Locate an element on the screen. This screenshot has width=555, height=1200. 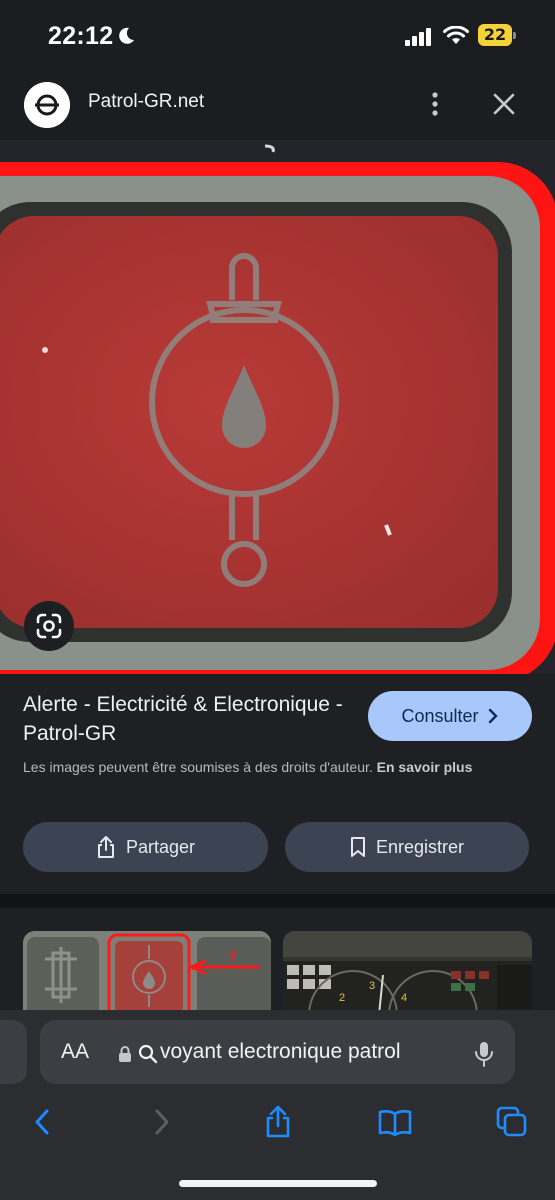
book-icon is located at coordinates (395, 1123).